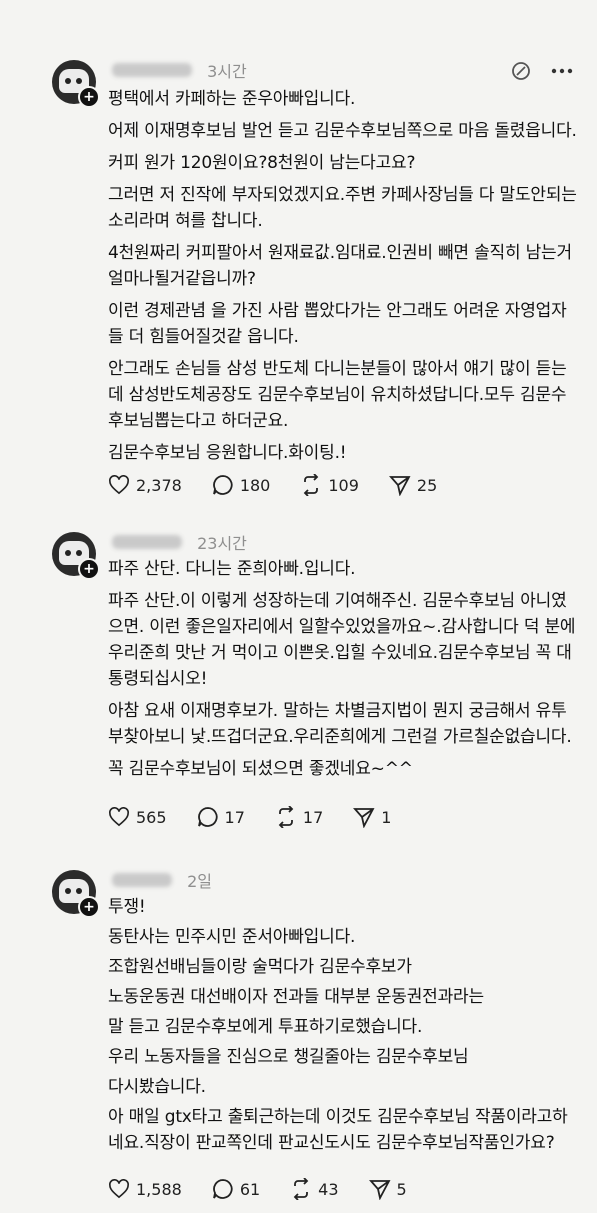  What do you see at coordinates (299, 817) in the screenshot?
I see `repost-button: 17` at bounding box center [299, 817].